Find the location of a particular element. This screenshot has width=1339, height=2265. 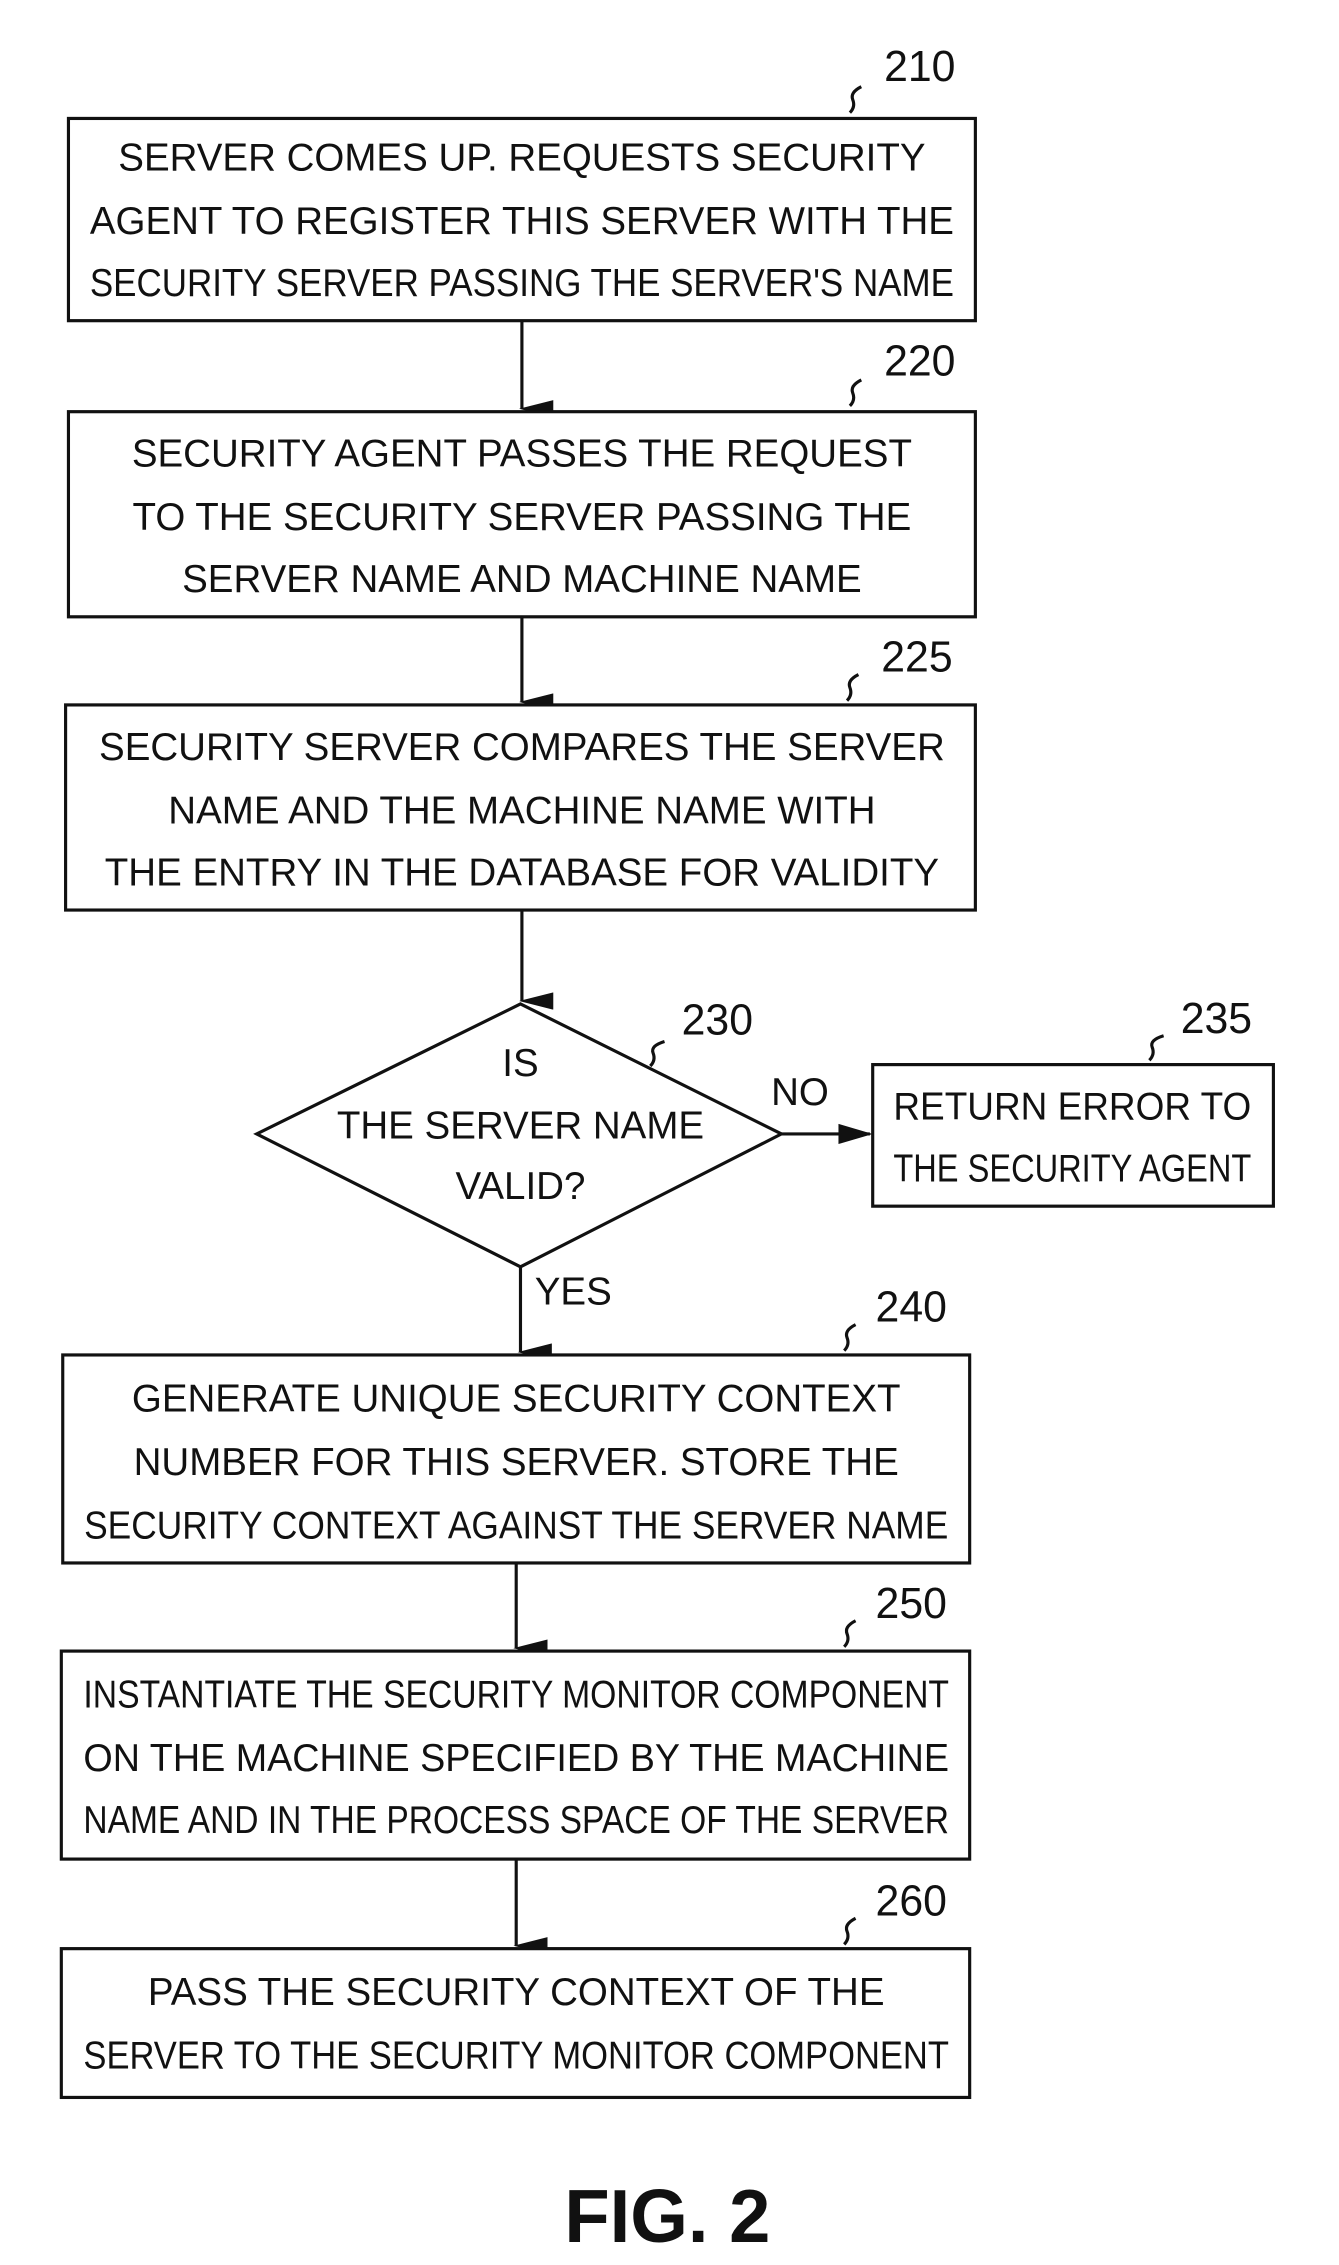

step-text-line: AGENT TO REGISTER THIS SERVER WITH THE is located at coordinates (522, 221).